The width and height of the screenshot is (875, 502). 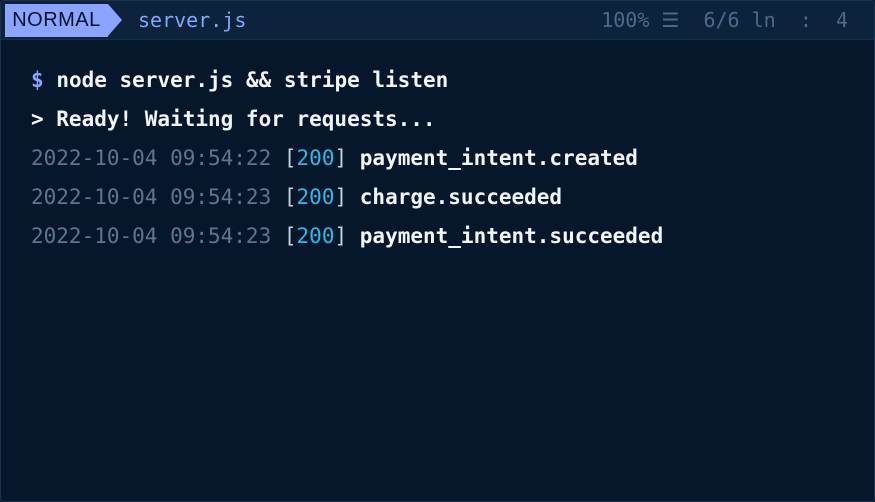 I want to click on current-filename: server.js, so click(x=192, y=20).